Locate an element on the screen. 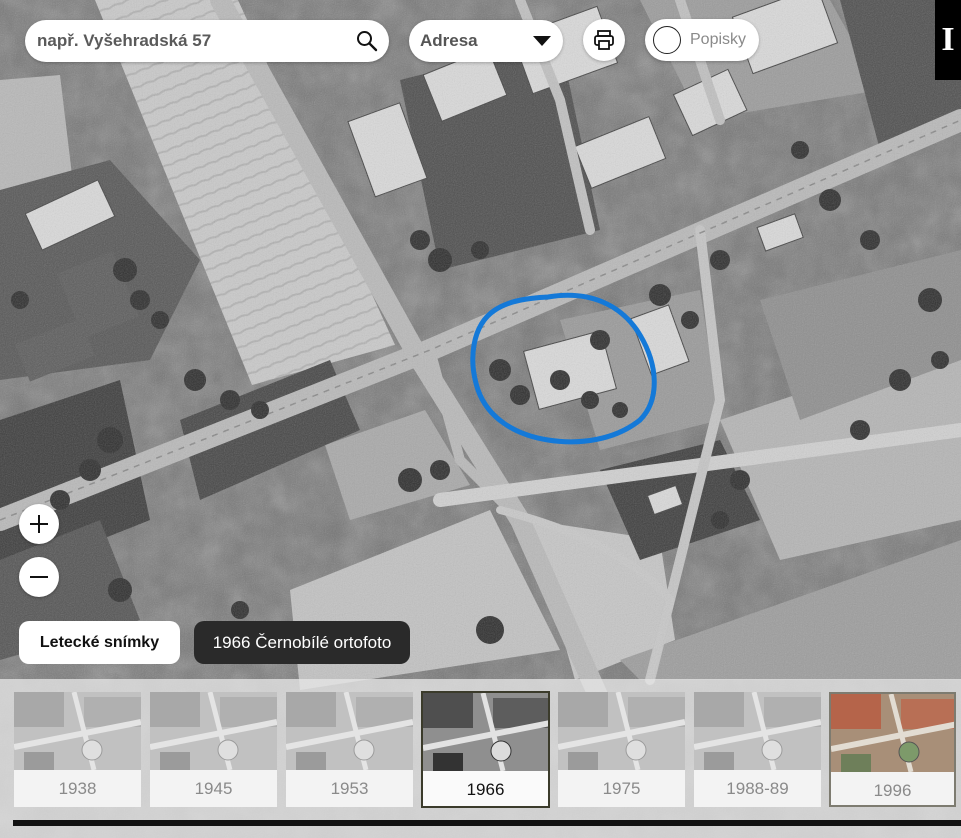 This screenshot has height=838, width=961. search-input is located at coordinates (196, 41).